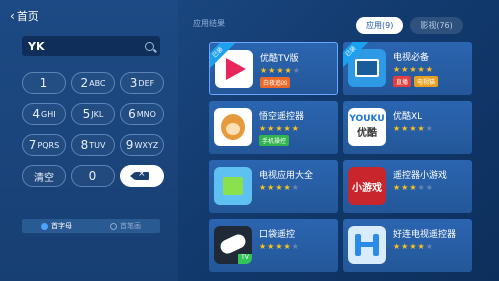 This screenshot has height=281, width=499. I want to click on key-1: 1, so click(44, 83).